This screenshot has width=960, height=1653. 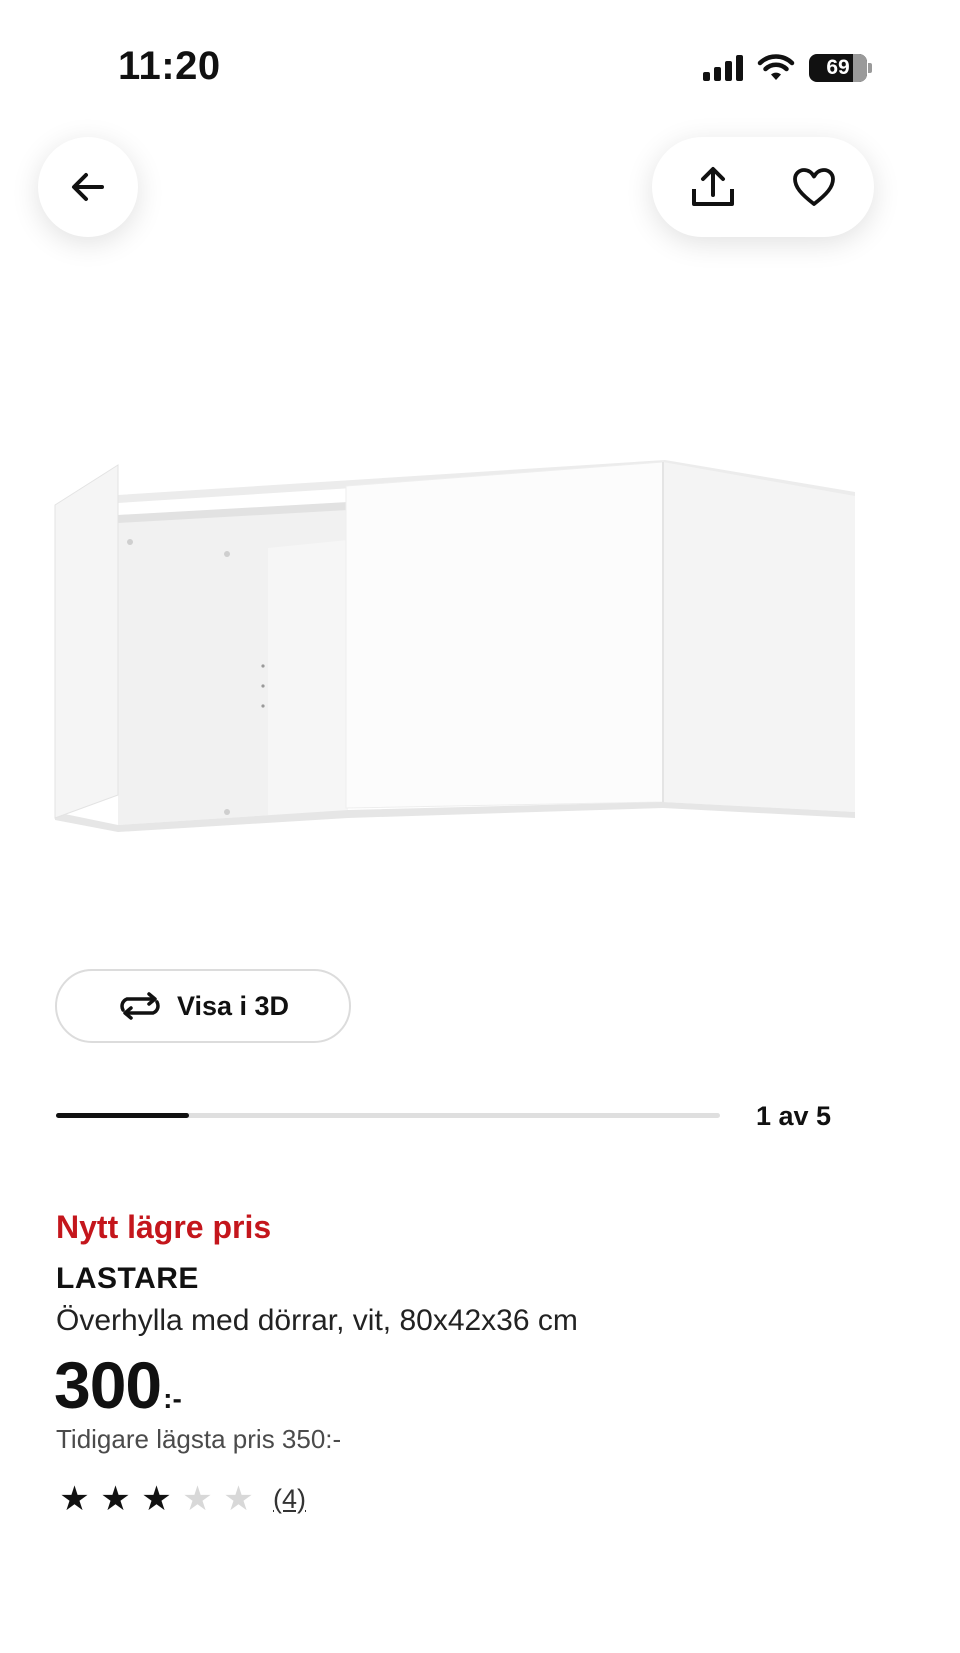 I want to click on review-count-link: (4), so click(x=289, y=1499).